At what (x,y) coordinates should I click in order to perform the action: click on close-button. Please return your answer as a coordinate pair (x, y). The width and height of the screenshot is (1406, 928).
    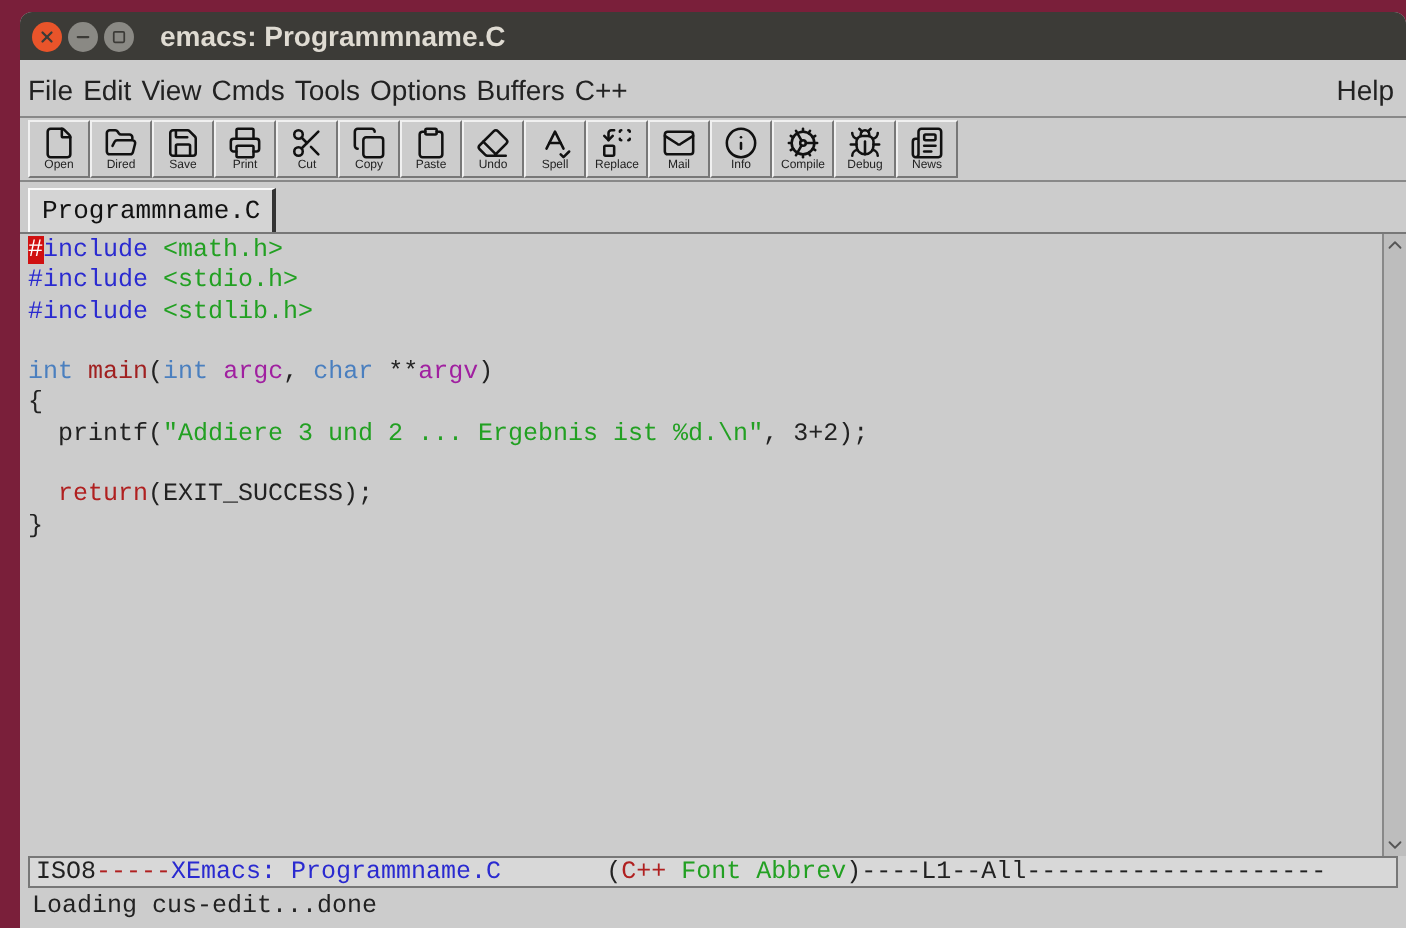
    Looking at the image, I should click on (47, 36).